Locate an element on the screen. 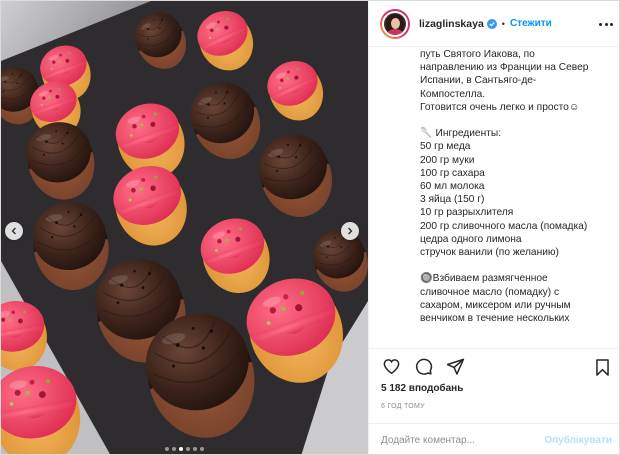 This screenshot has width=620, height=455. caption-line: 10 гр разрыхлителя is located at coordinates (467, 213).